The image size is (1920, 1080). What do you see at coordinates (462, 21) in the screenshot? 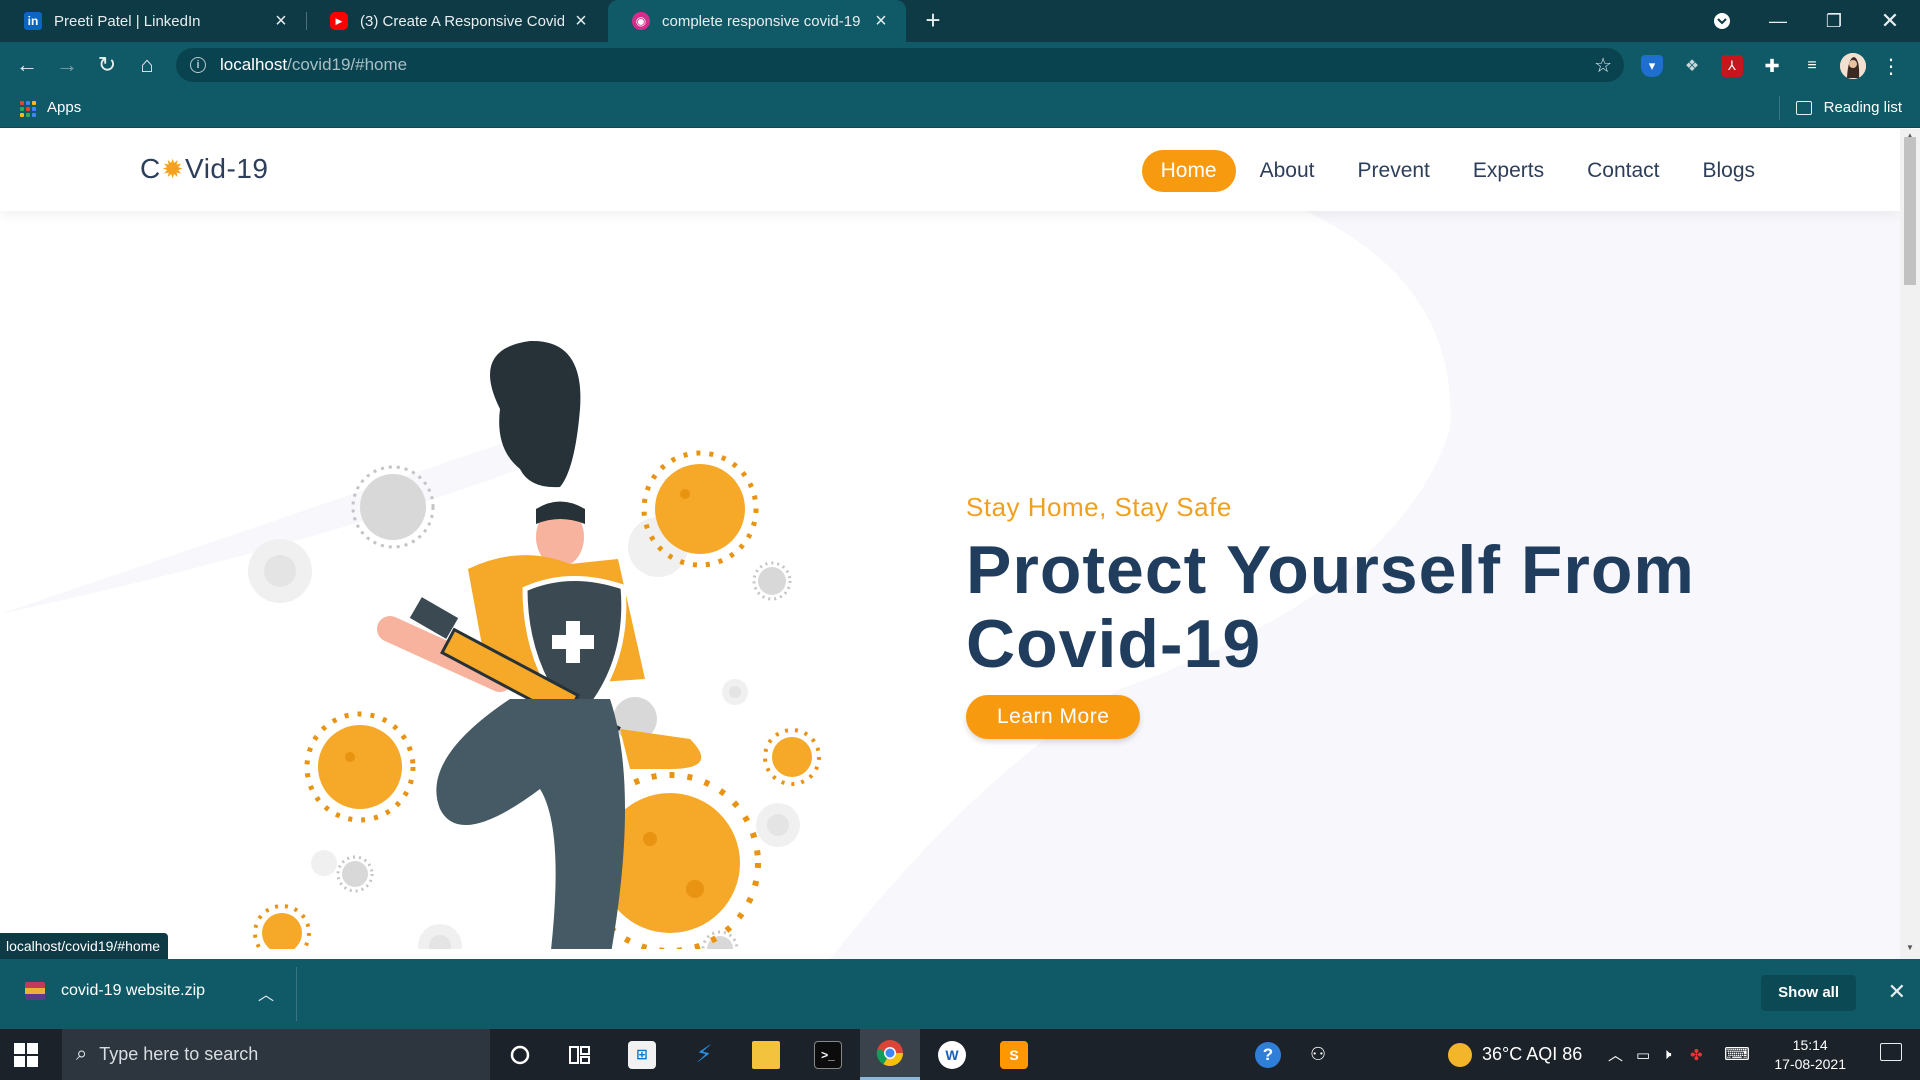
I see `tab-title: (3) Create A Responsive Covid-19` at bounding box center [462, 21].